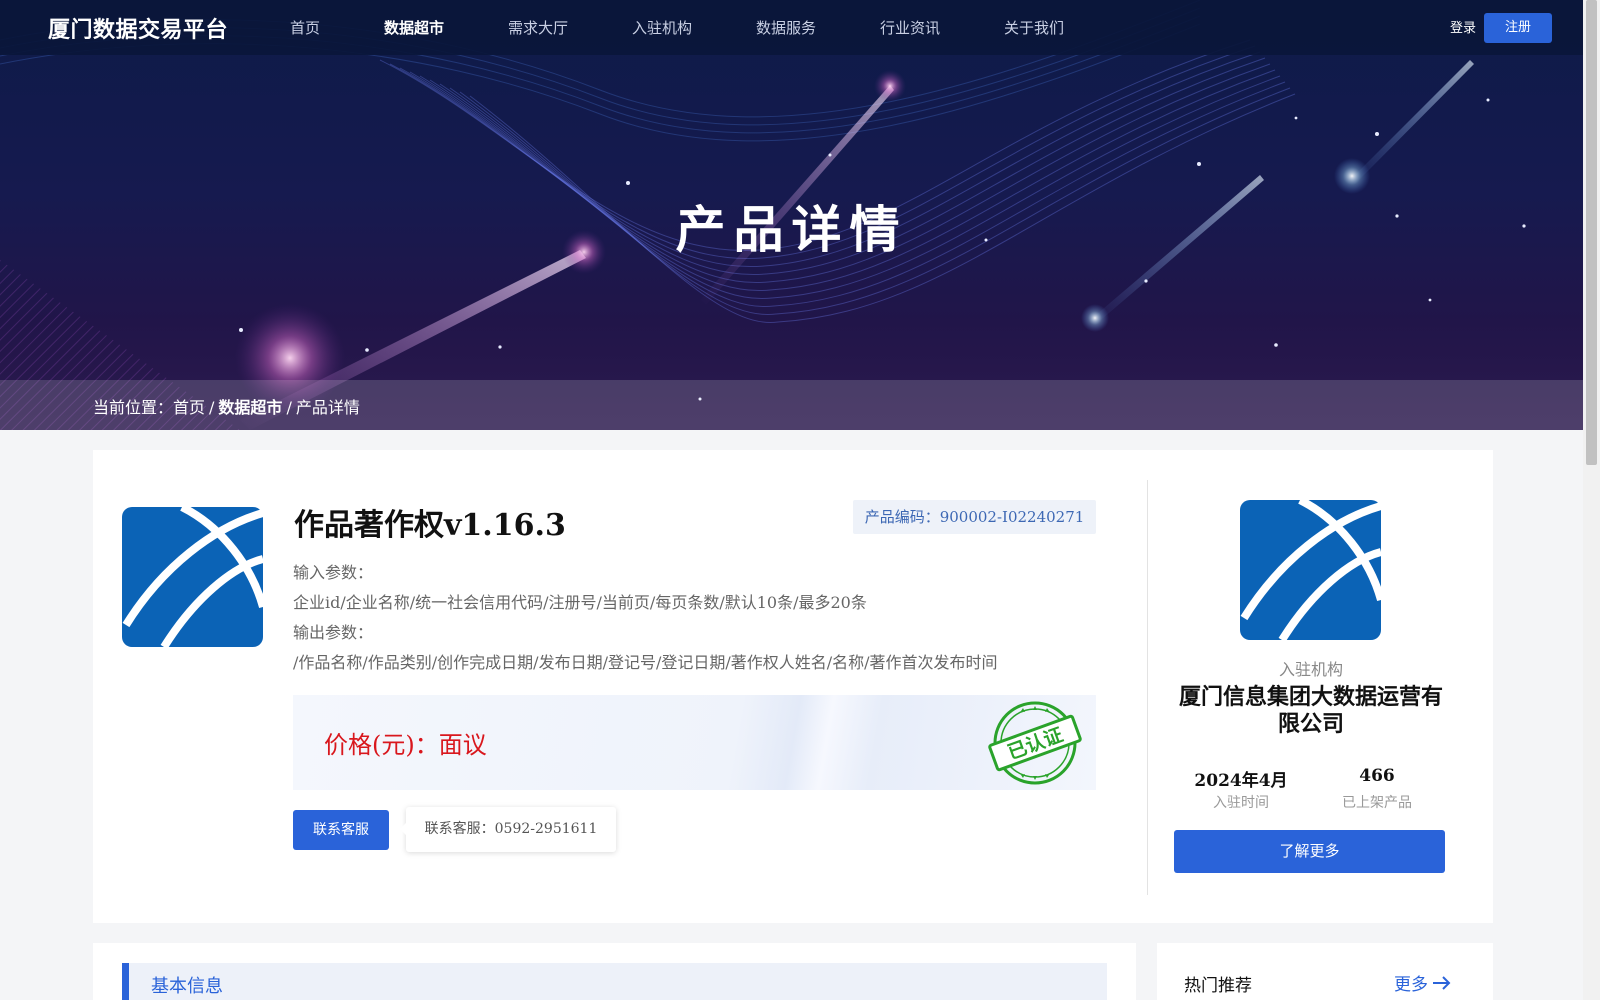 This screenshot has width=1600, height=1000. I want to click on nav-data-market: 数据超市, so click(414, 27).